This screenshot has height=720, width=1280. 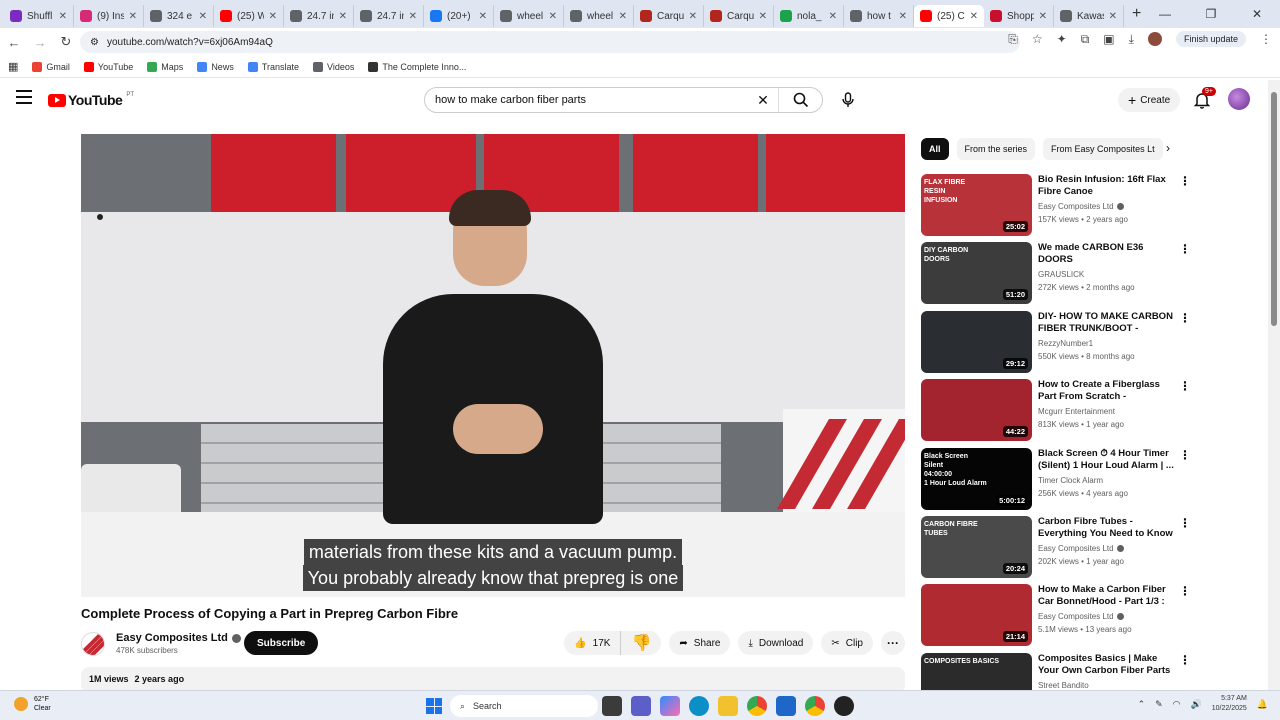 I want to click on subscribe-button: Subscribe, so click(x=281, y=643).